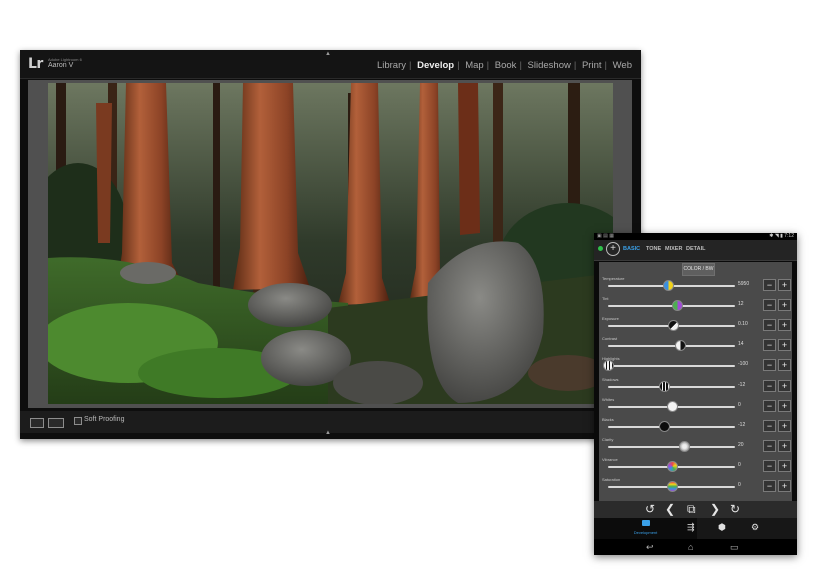  I want to click on bluetooth-icon: ✱, so click(771, 236).